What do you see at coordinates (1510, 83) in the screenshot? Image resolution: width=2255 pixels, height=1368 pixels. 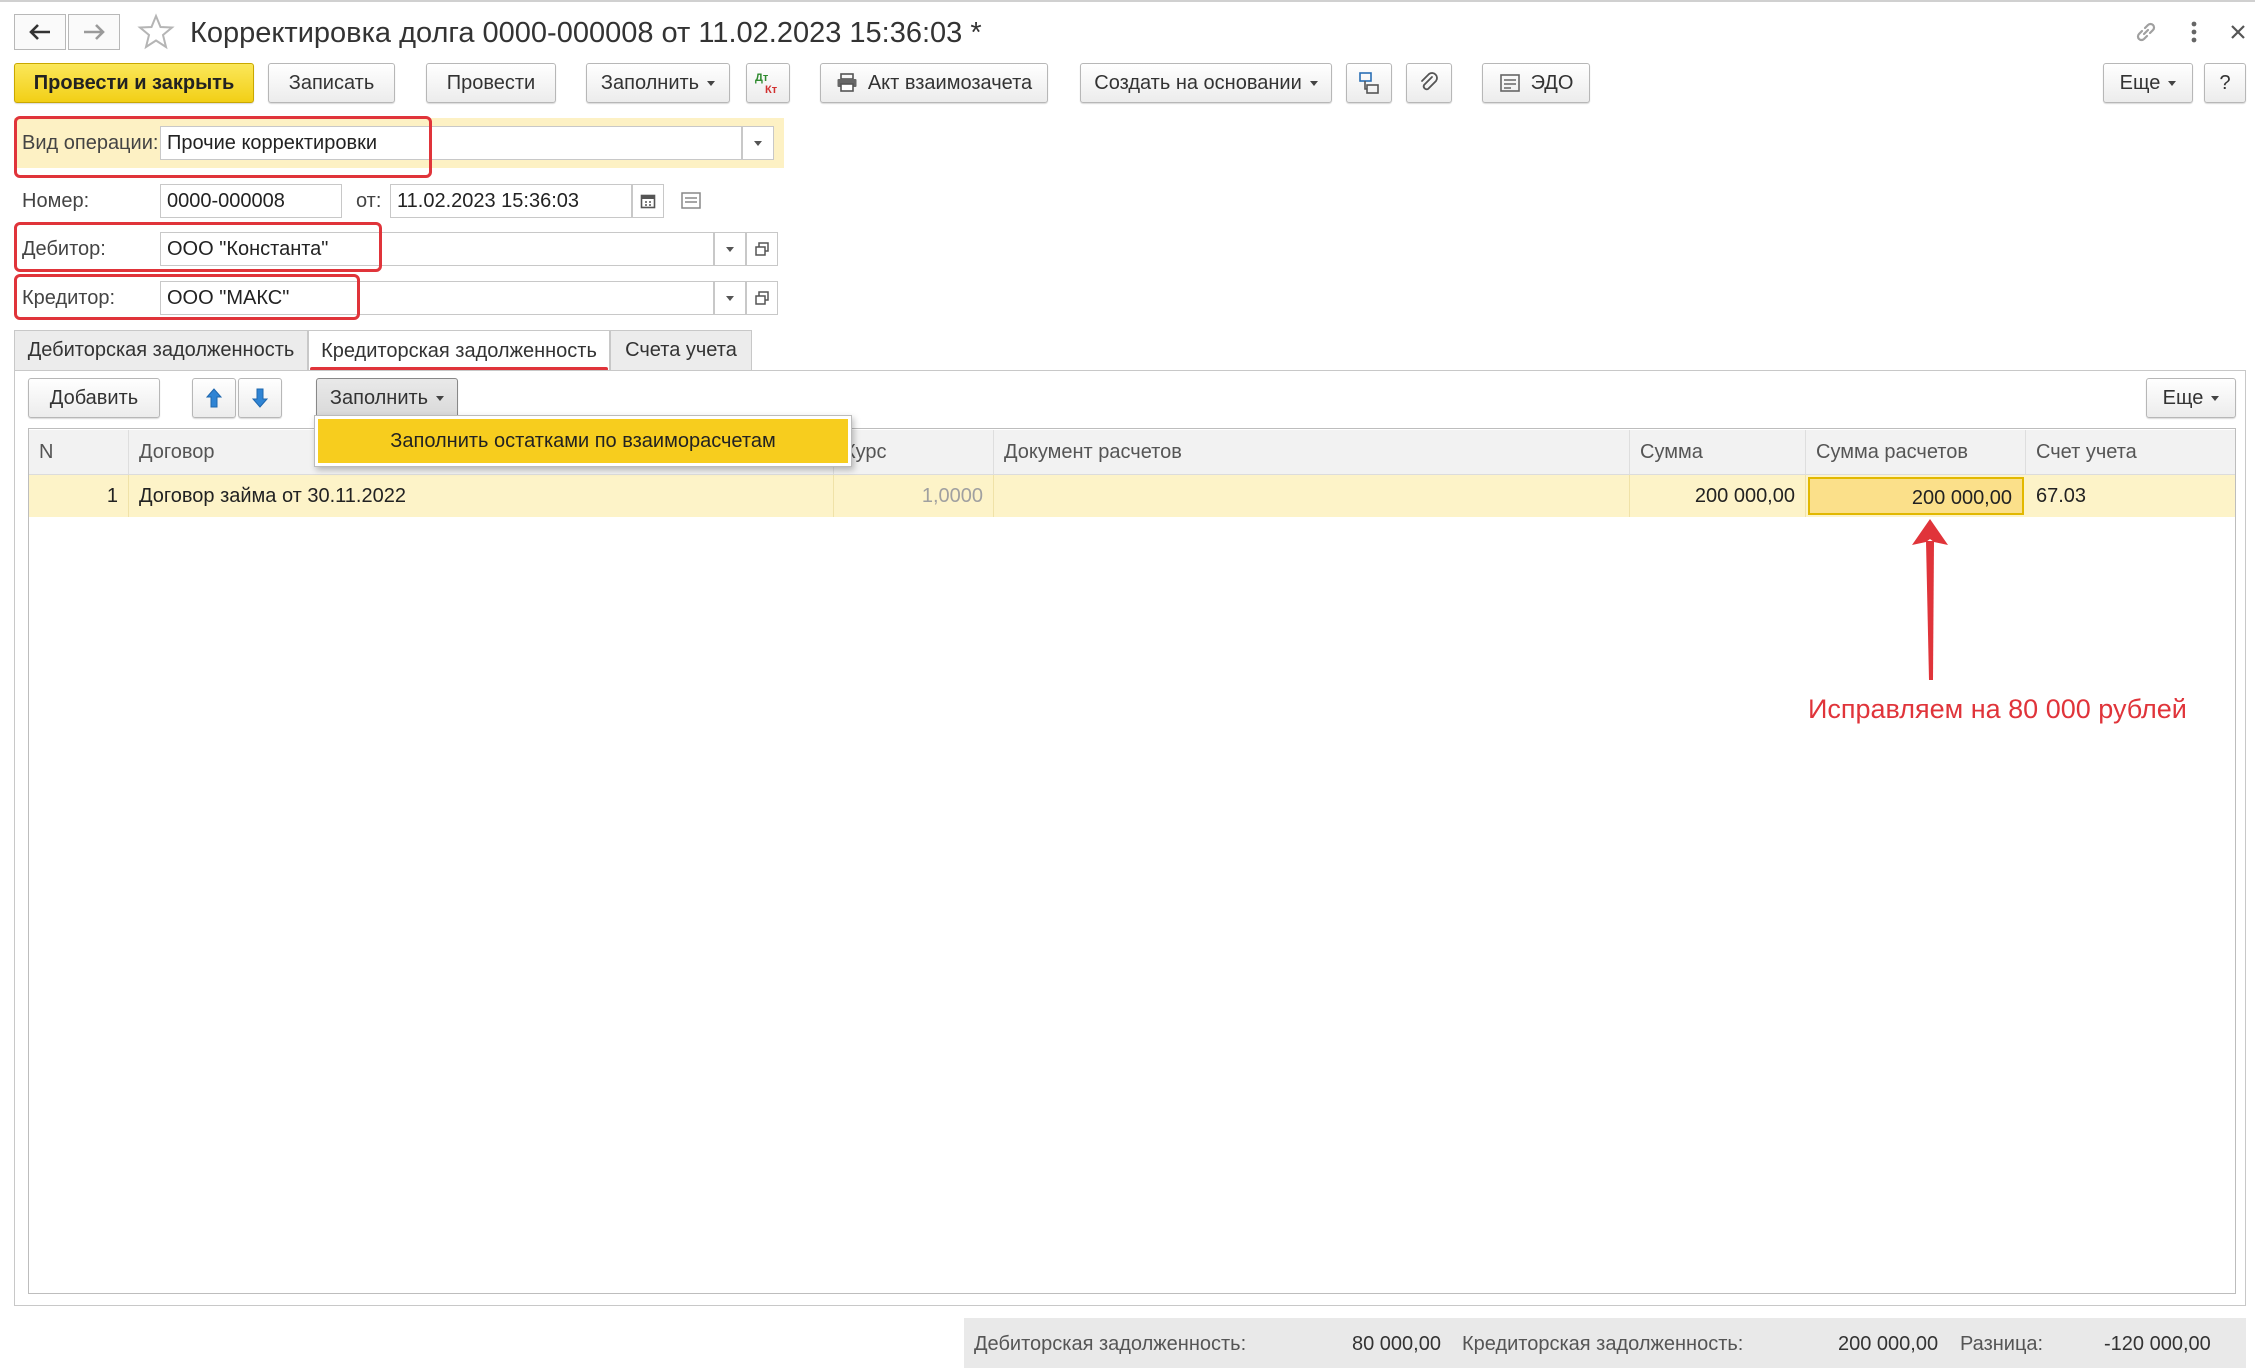 I see `edo-icon` at bounding box center [1510, 83].